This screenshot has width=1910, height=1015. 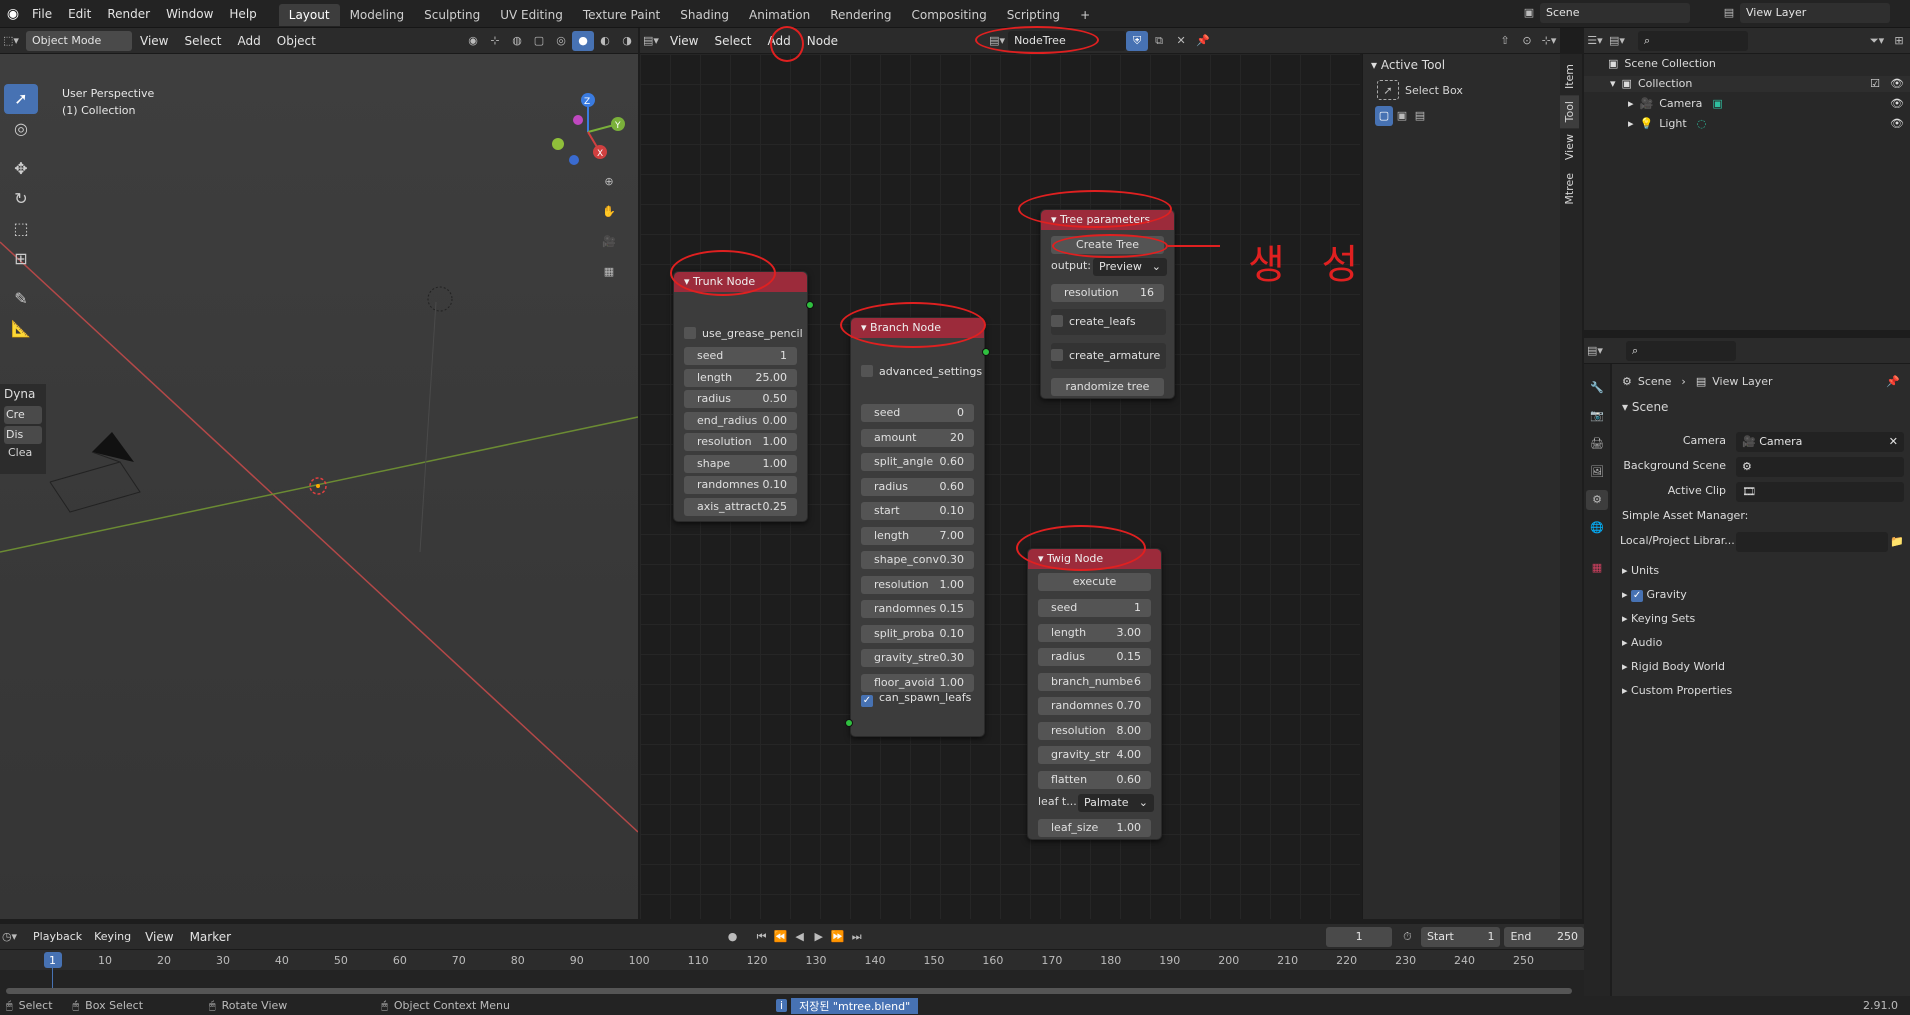 I want to click on node-menu-select: Select, so click(x=732, y=41).